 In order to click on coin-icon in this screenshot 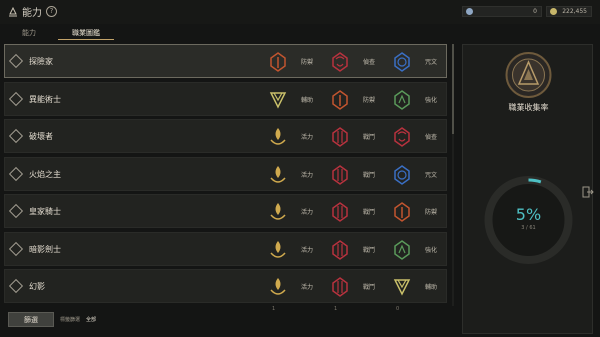, I will do `click(553, 11)`.